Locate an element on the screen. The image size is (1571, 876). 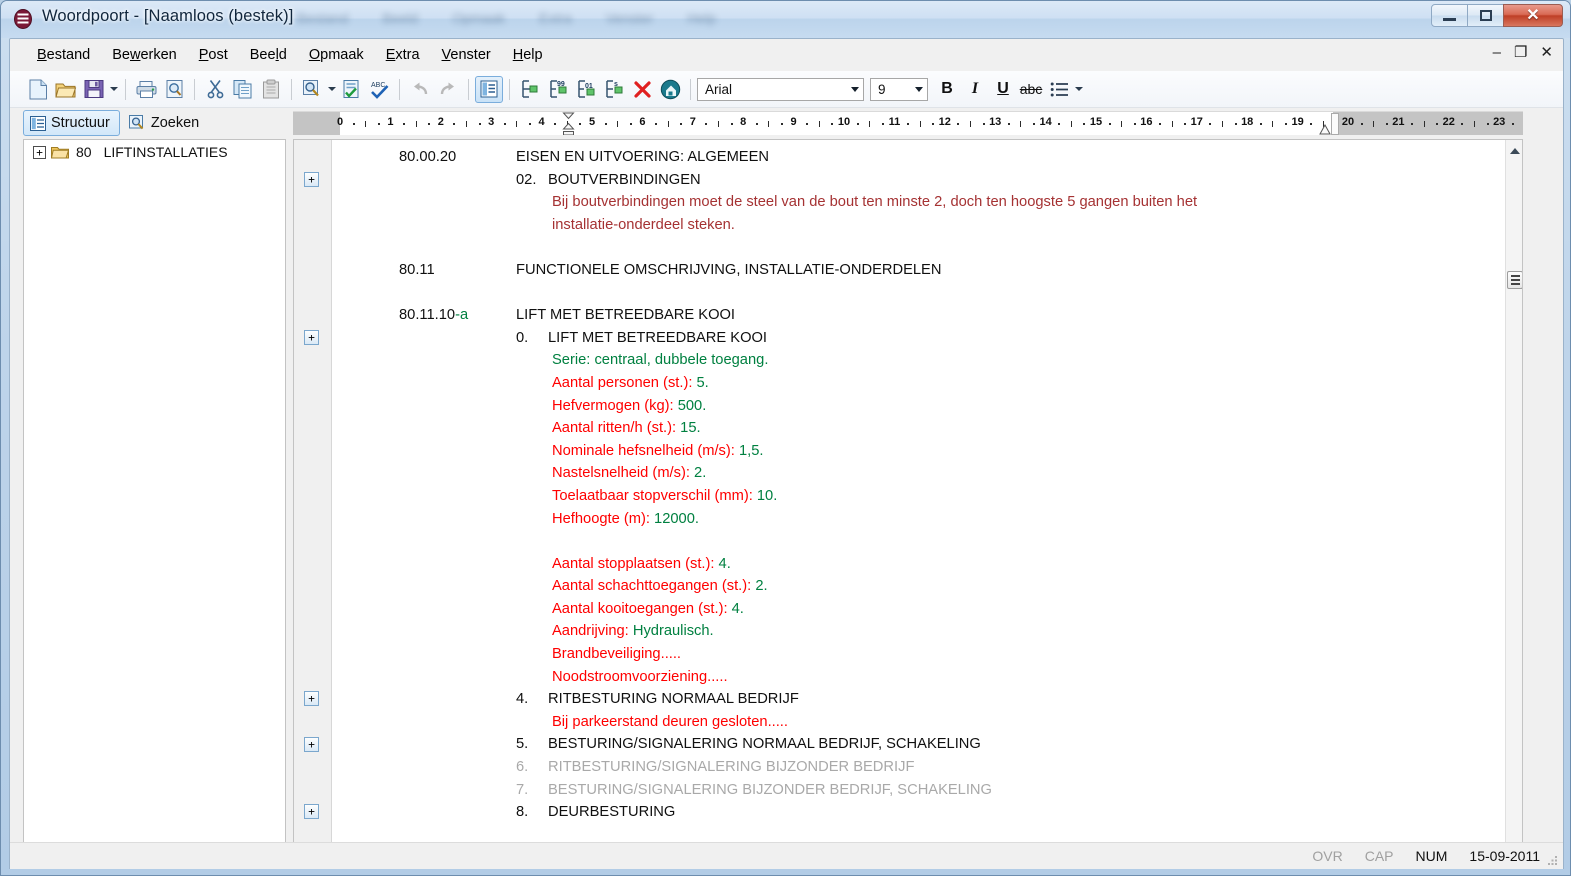
delete-button is located at coordinates (642, 89).